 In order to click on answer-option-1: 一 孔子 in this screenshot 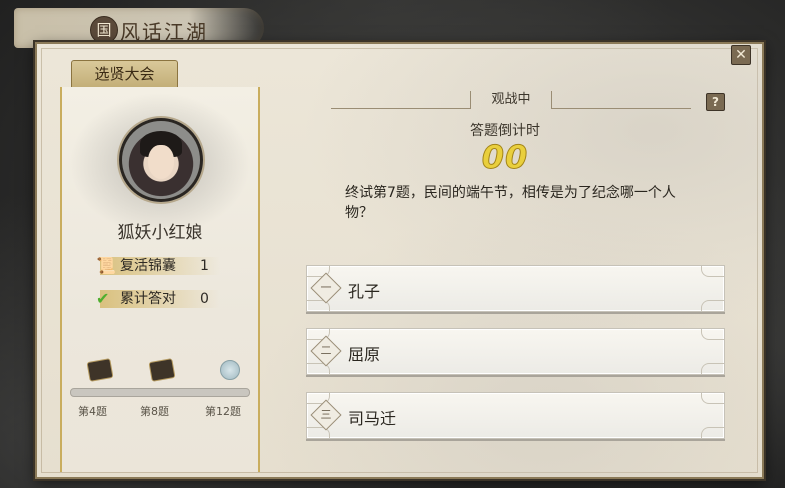, I will do `click(515, 288)`.